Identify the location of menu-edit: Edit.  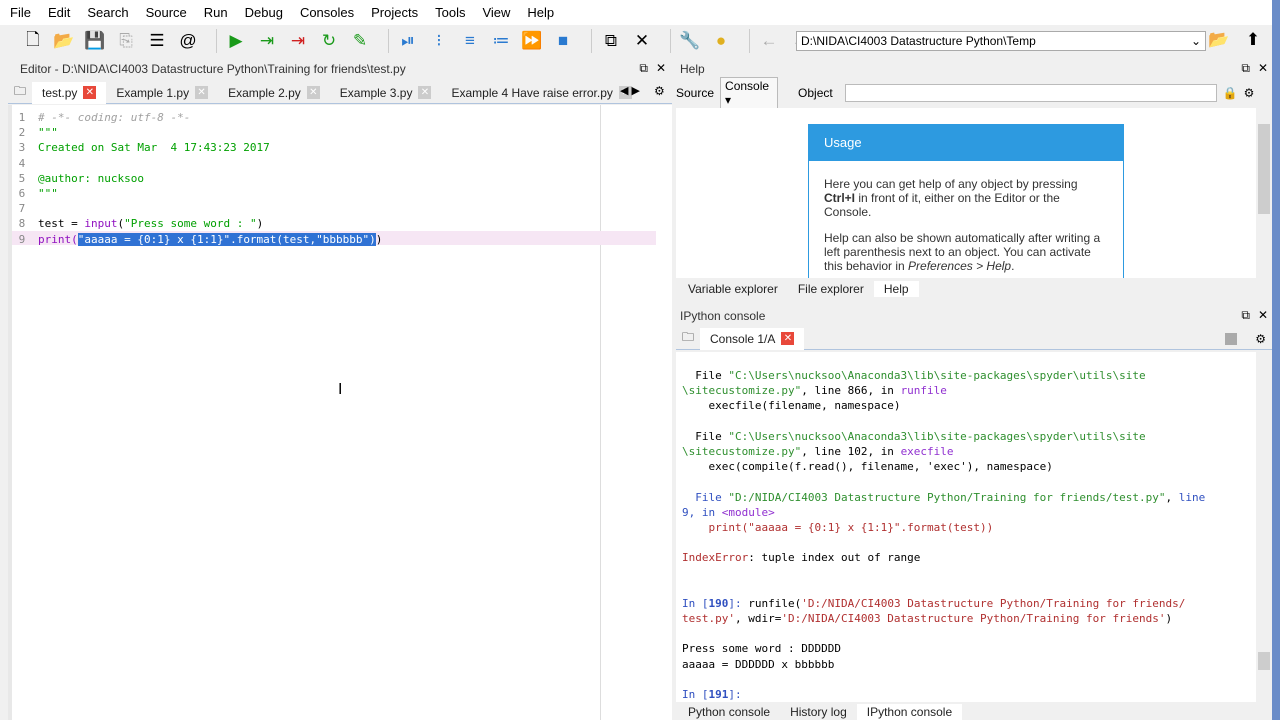
(59, 12).